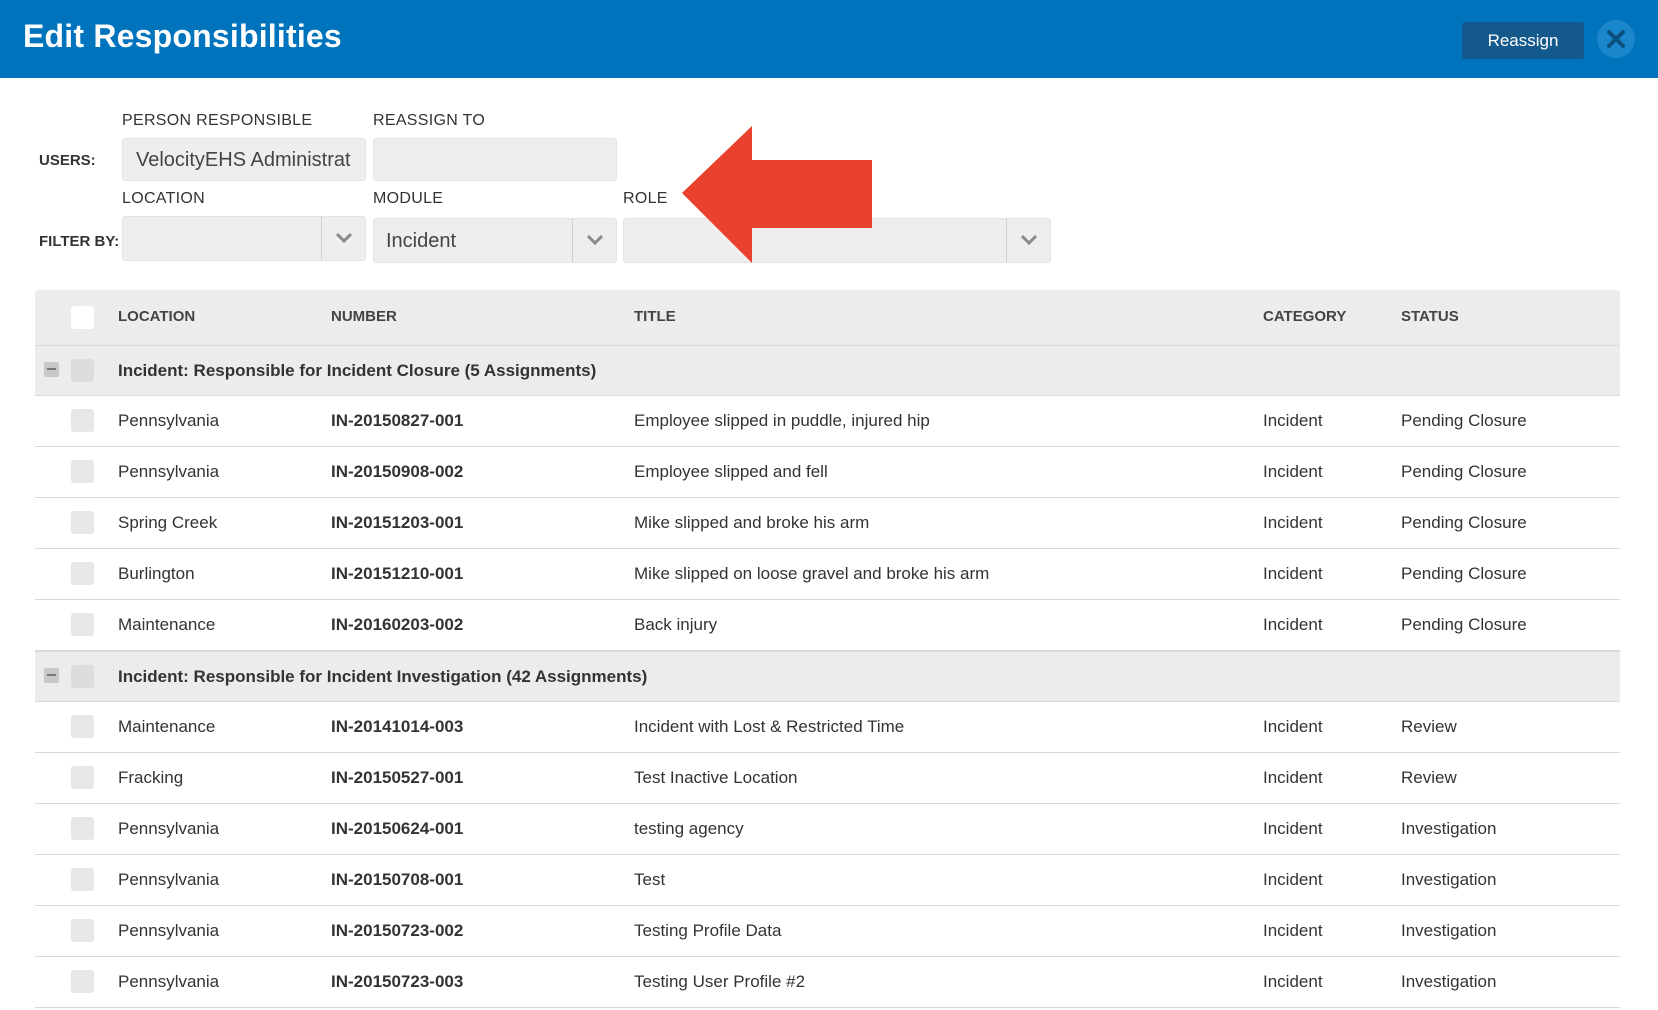  What do you see at coordinates (156, 573) in the screenshot?
I see `cell-location: Burlington` at bounding box center [156, 573].